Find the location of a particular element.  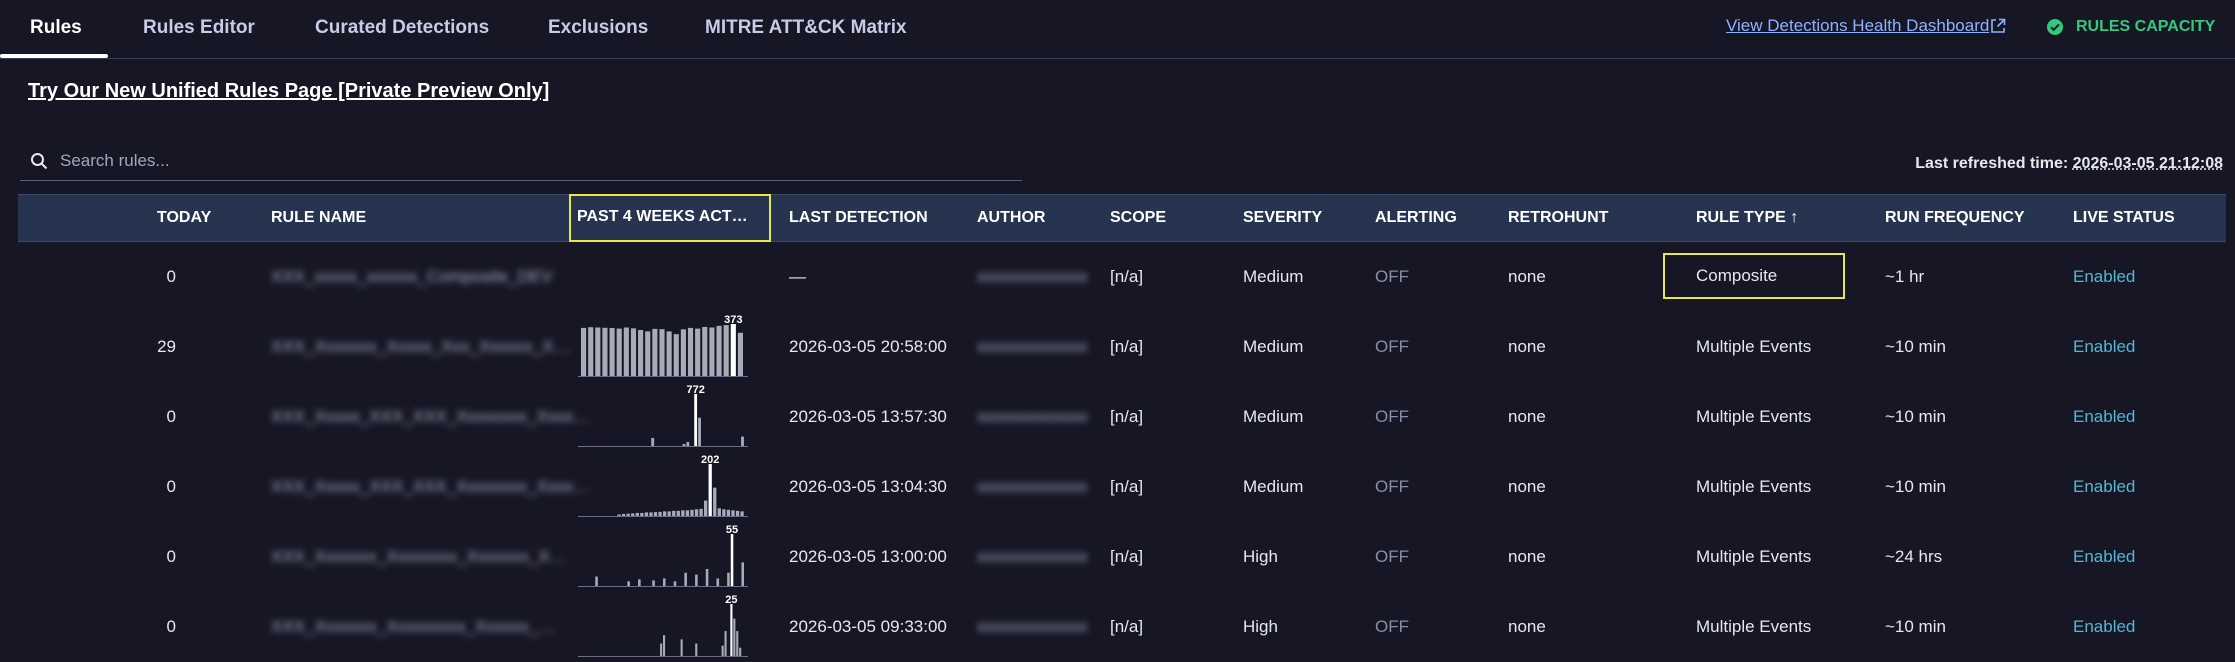

row-last-detection: 2026-03-05 13:57:30 is located at coordinates (868, 416).